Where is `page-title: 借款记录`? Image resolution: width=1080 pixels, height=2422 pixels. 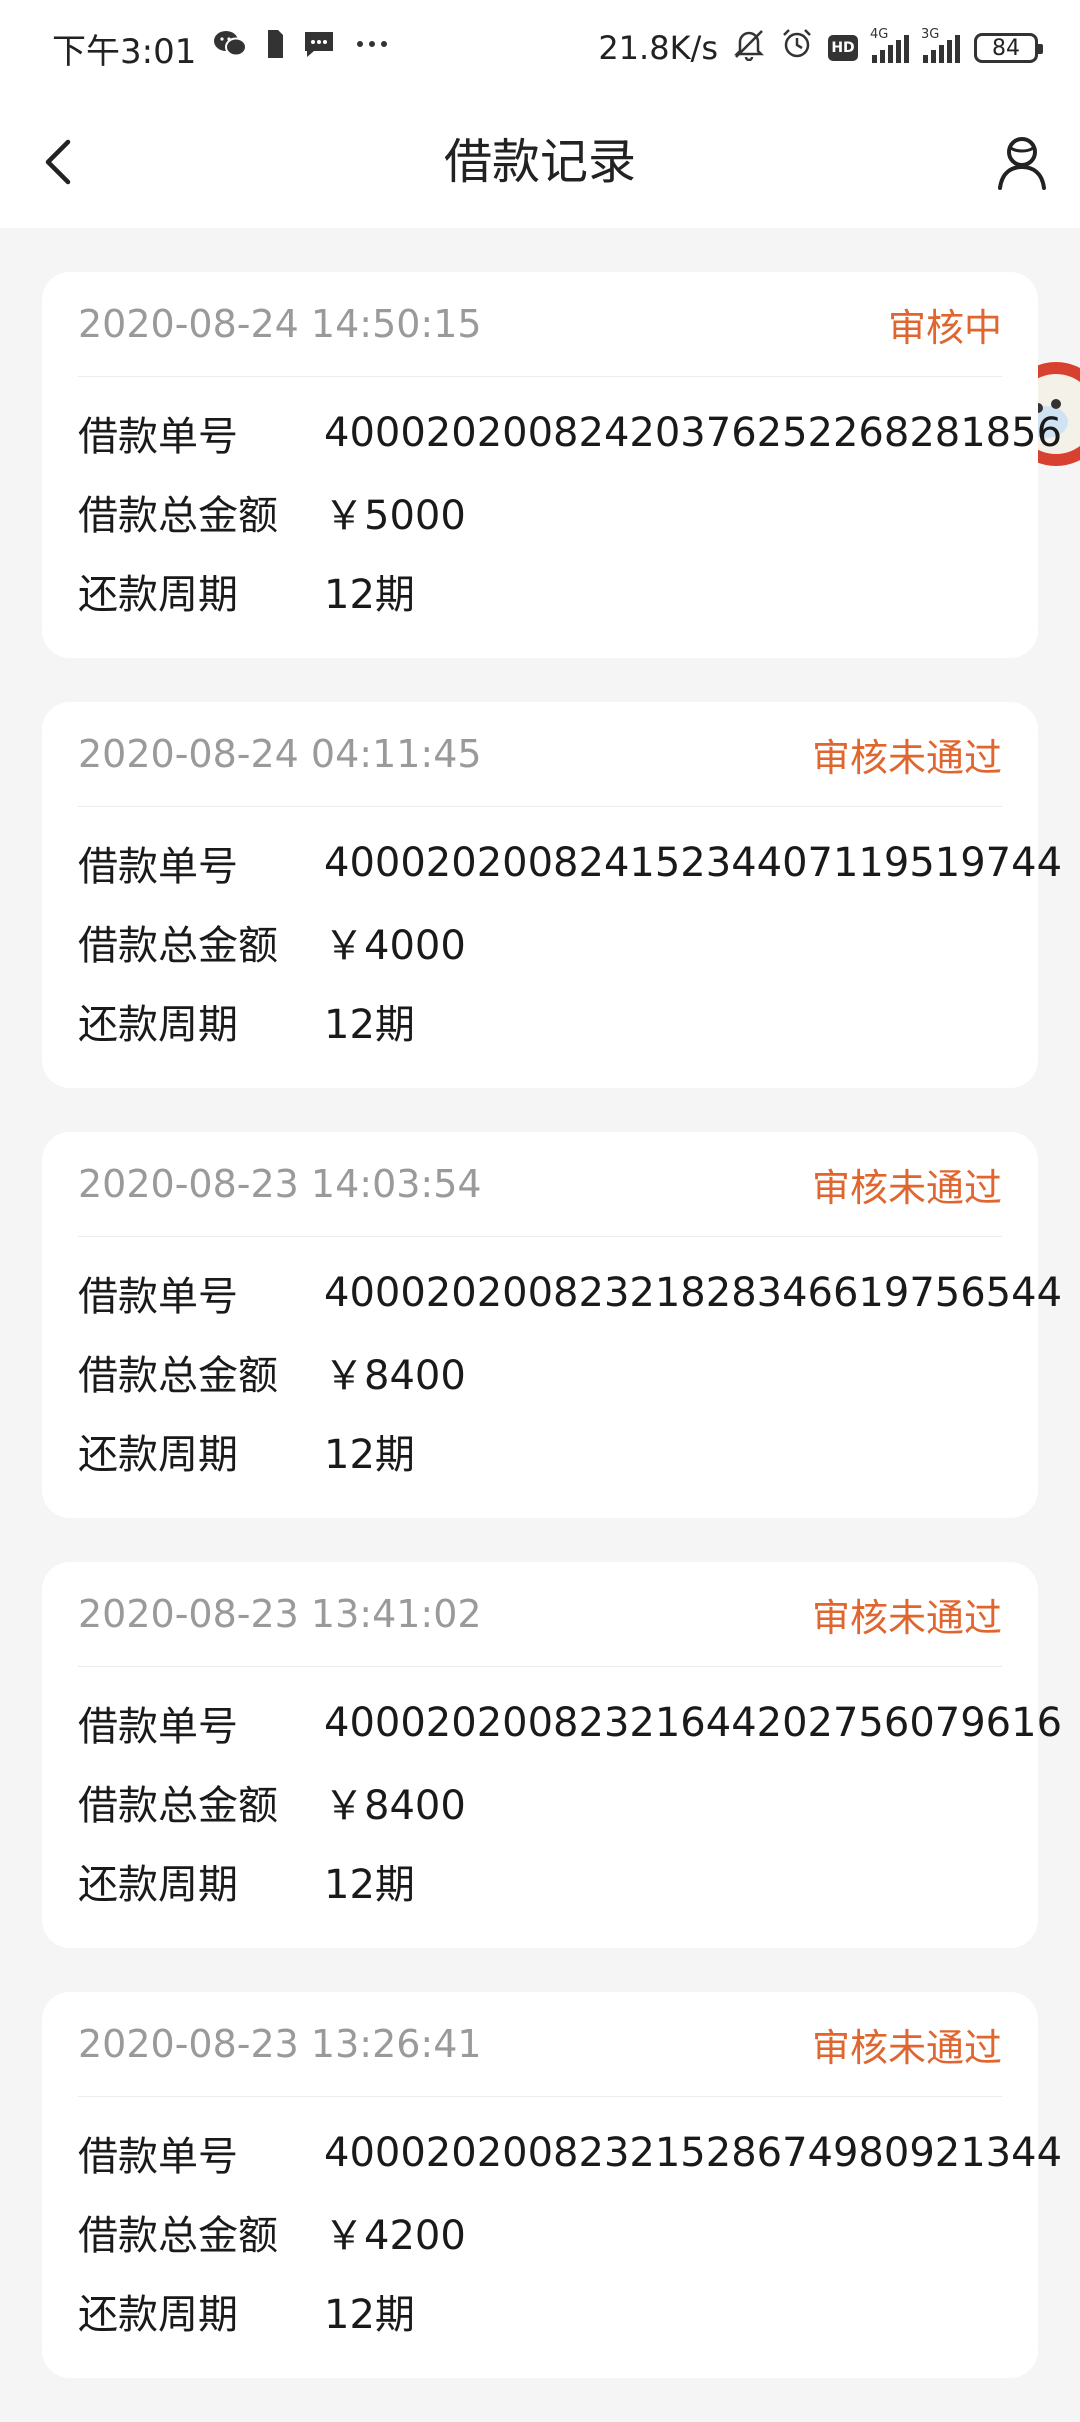
page-title: 借款记录 is located at coordinates (539, 162).